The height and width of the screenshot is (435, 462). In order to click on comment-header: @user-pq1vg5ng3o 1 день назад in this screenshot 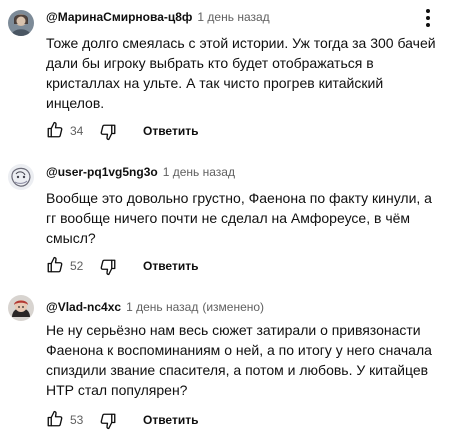, I will do `click(140, 172)`.